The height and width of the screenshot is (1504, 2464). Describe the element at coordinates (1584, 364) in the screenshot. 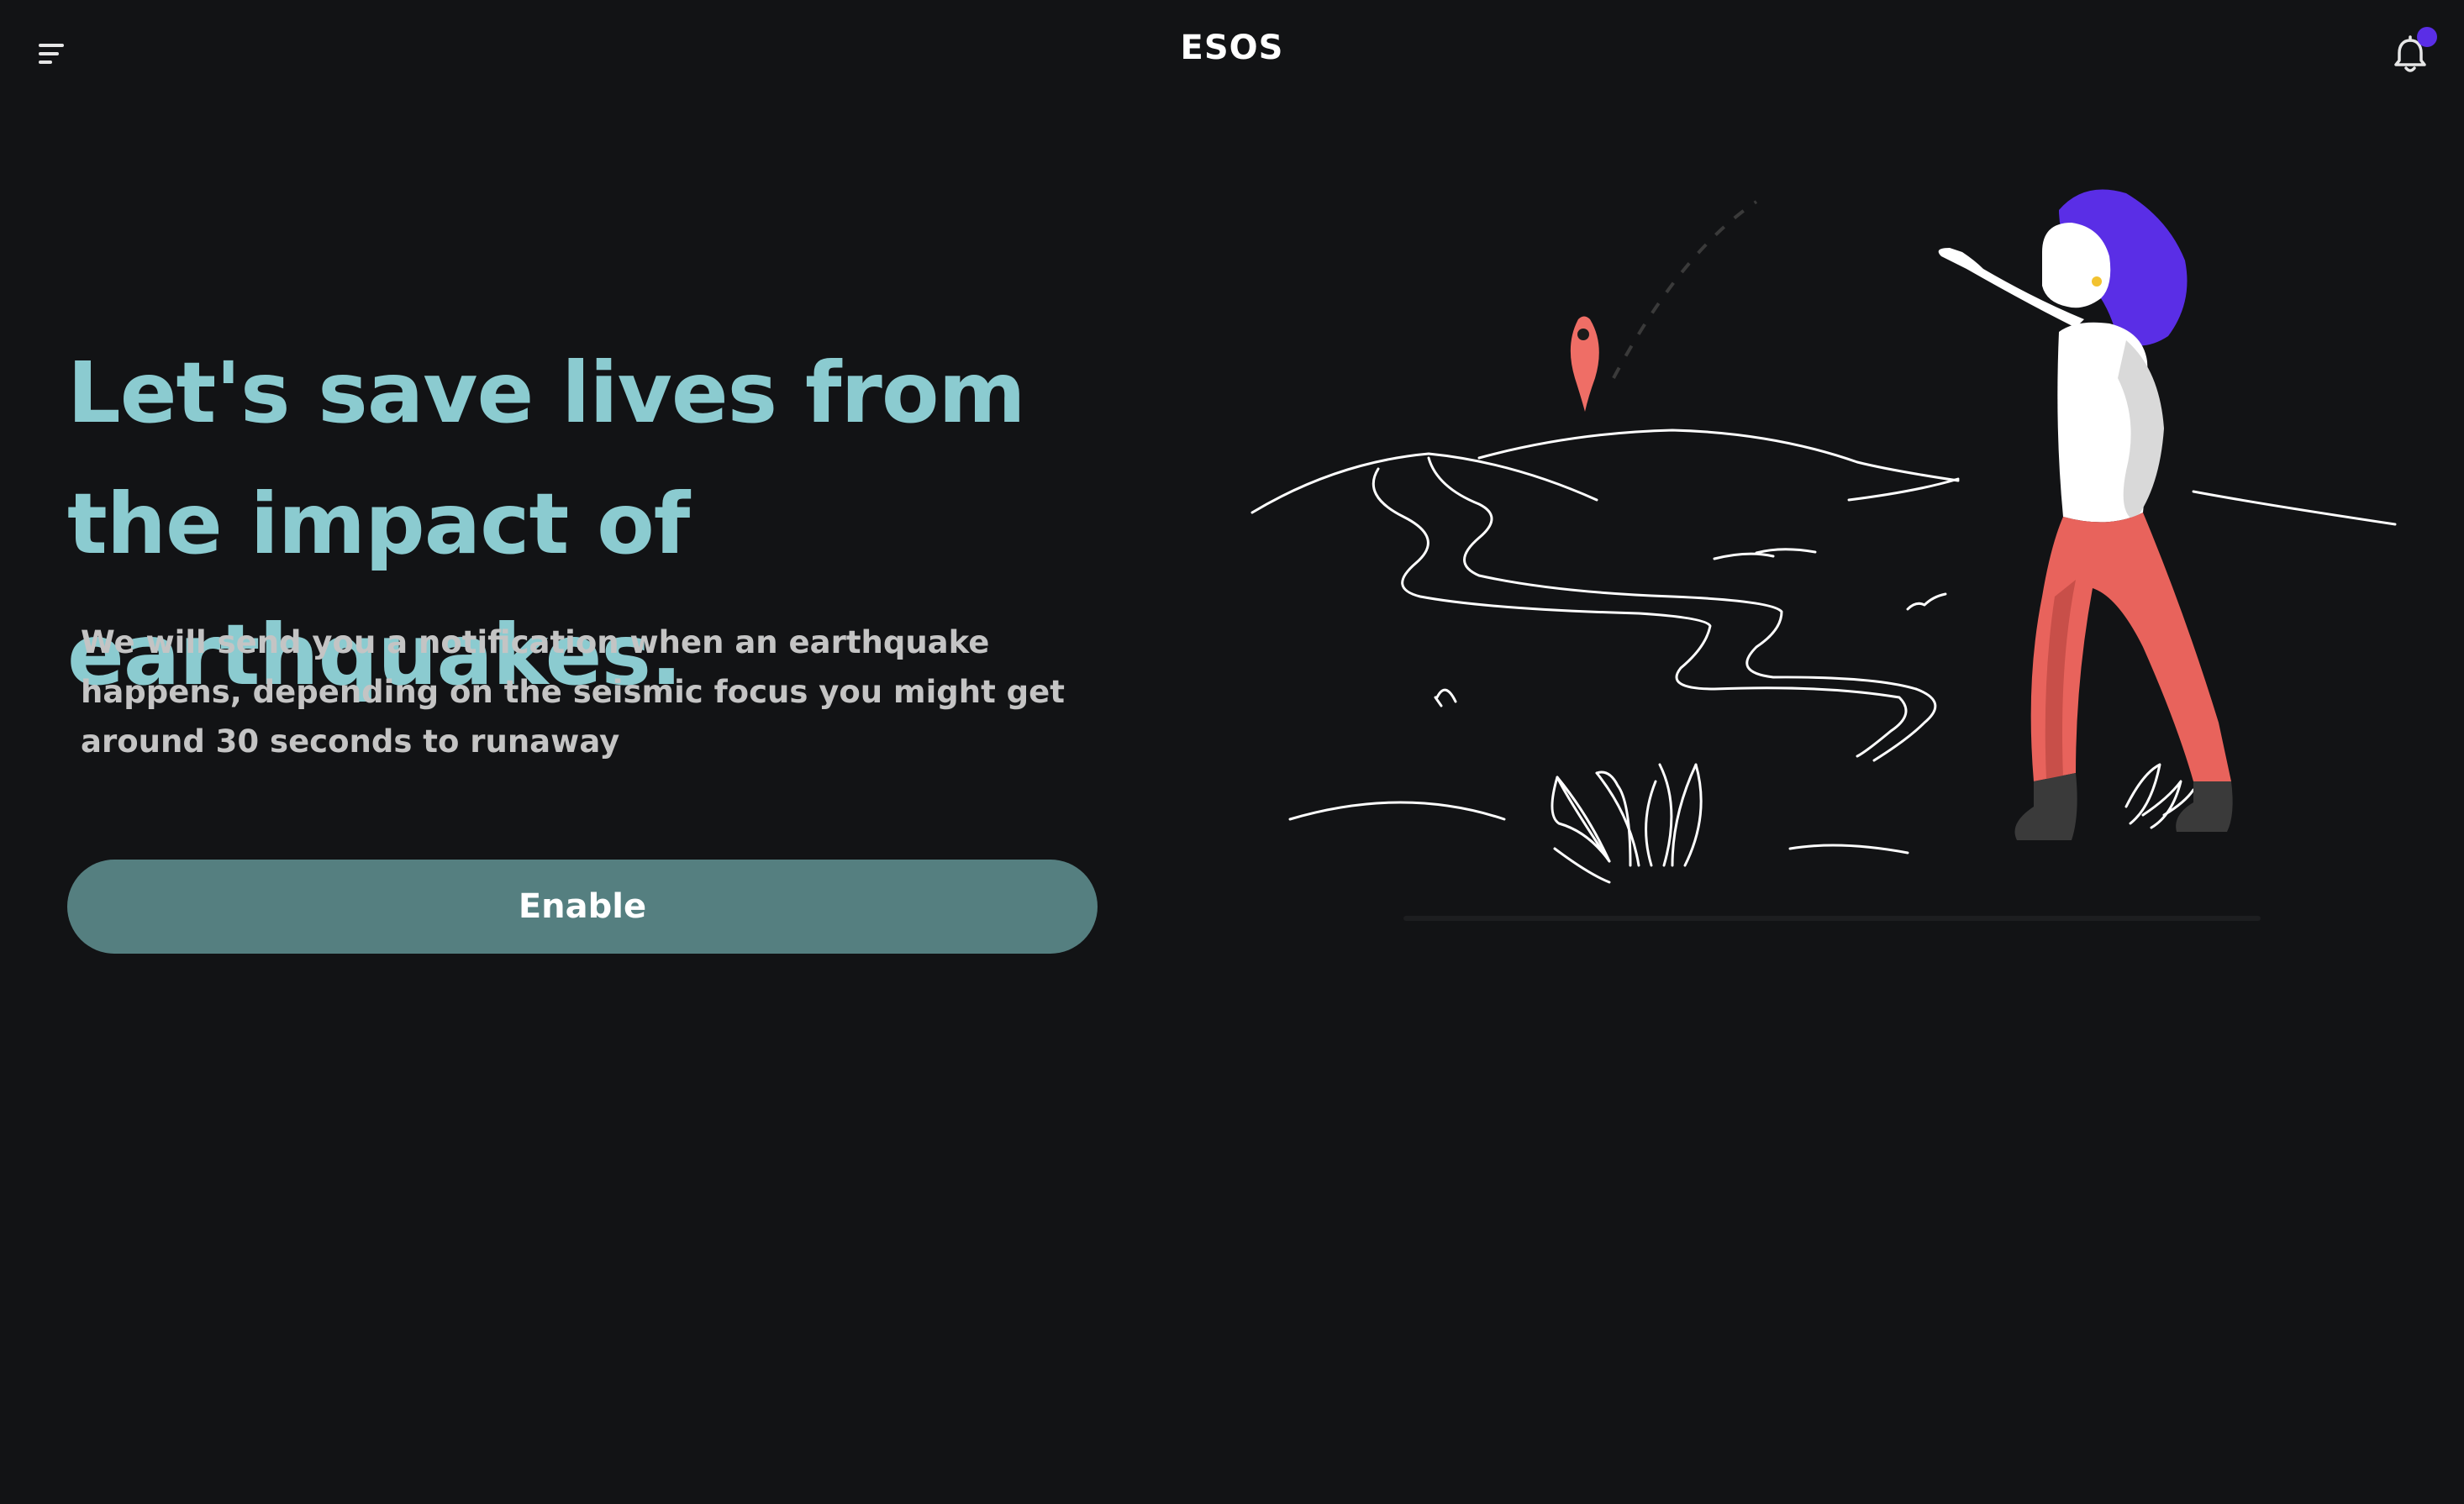

I see `location-pin-icon` at that location.